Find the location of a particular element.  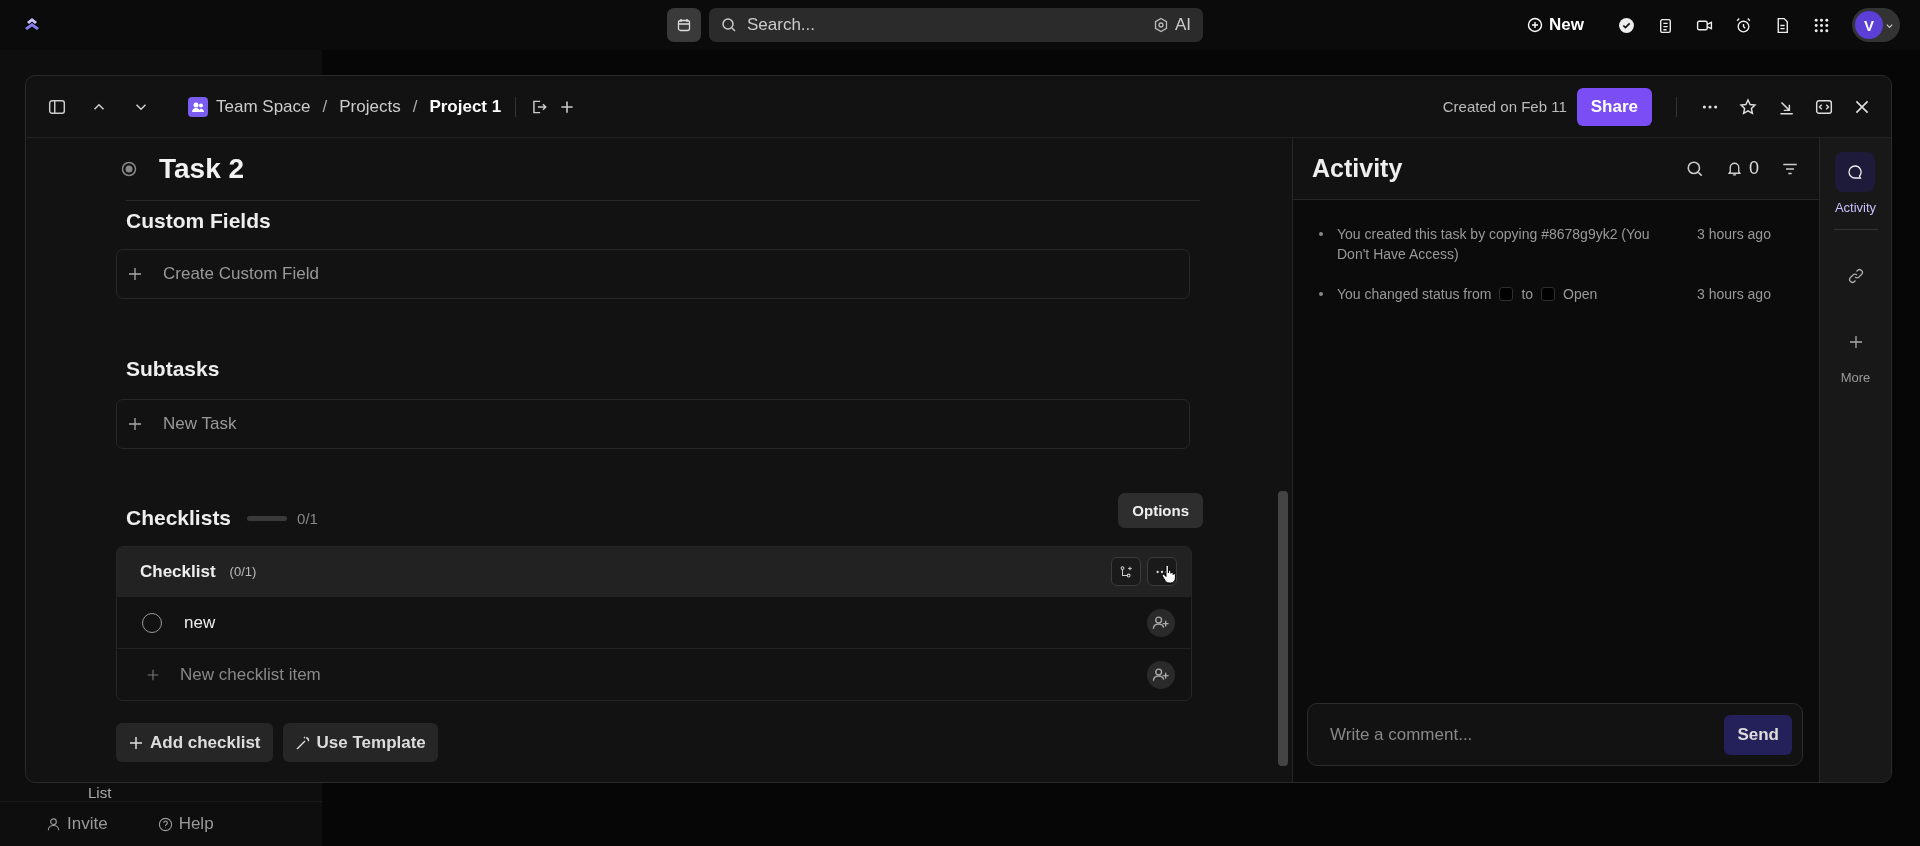

alarm-clock-icon is located at coordinates (1743, 25).